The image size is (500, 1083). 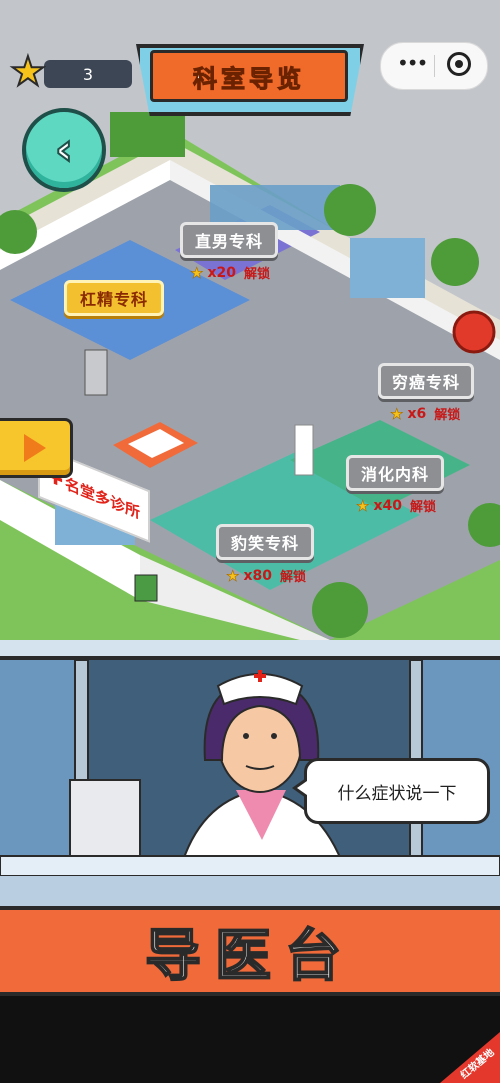 I want to click on dept-button-xiaohua: 消化内科, so click(x=395, y=473).